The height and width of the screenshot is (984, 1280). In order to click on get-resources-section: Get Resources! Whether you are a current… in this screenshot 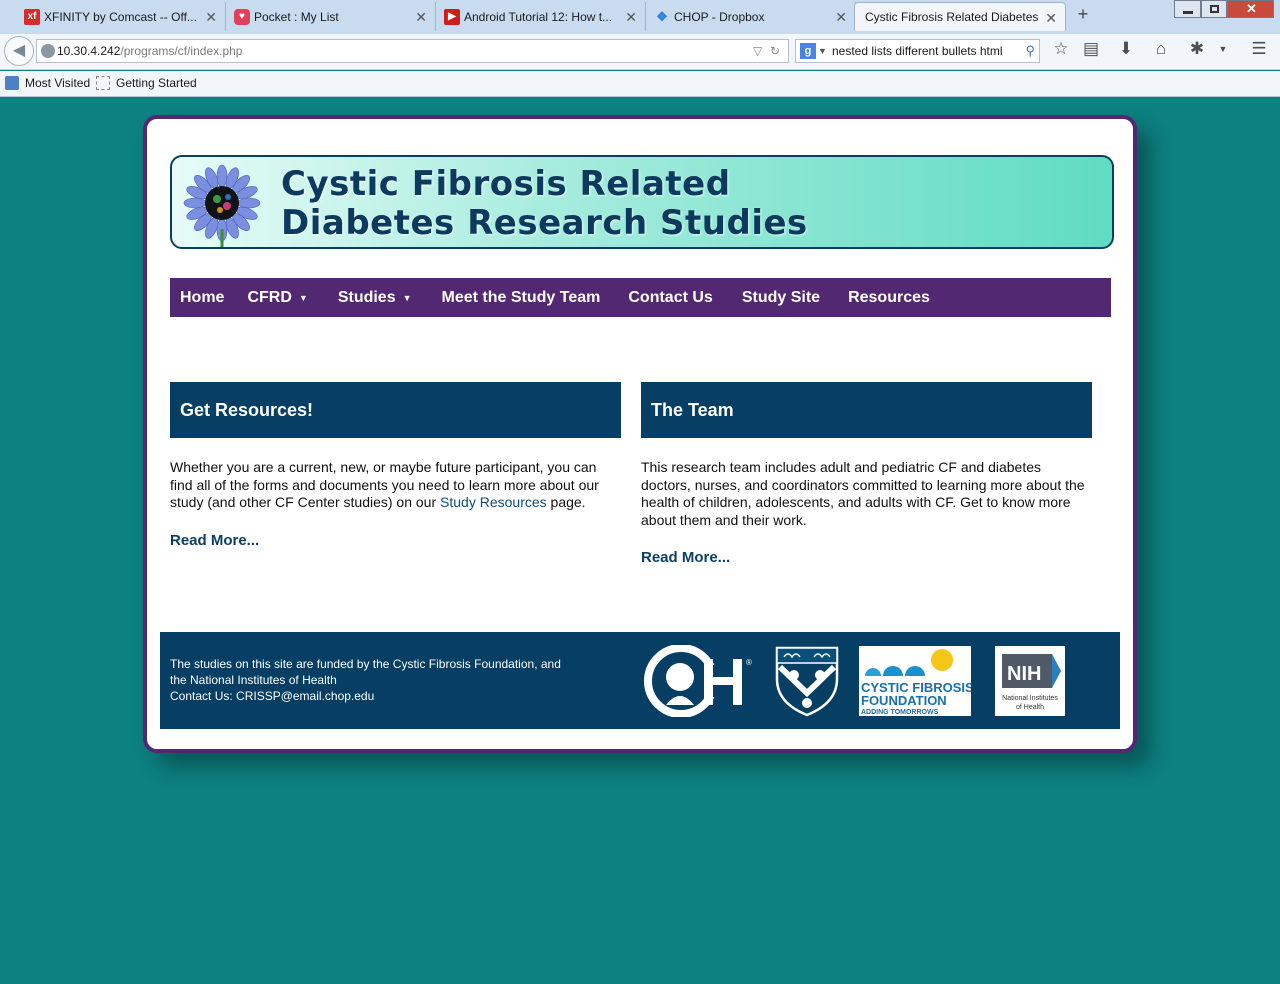, I will do `click(395, 465)`.